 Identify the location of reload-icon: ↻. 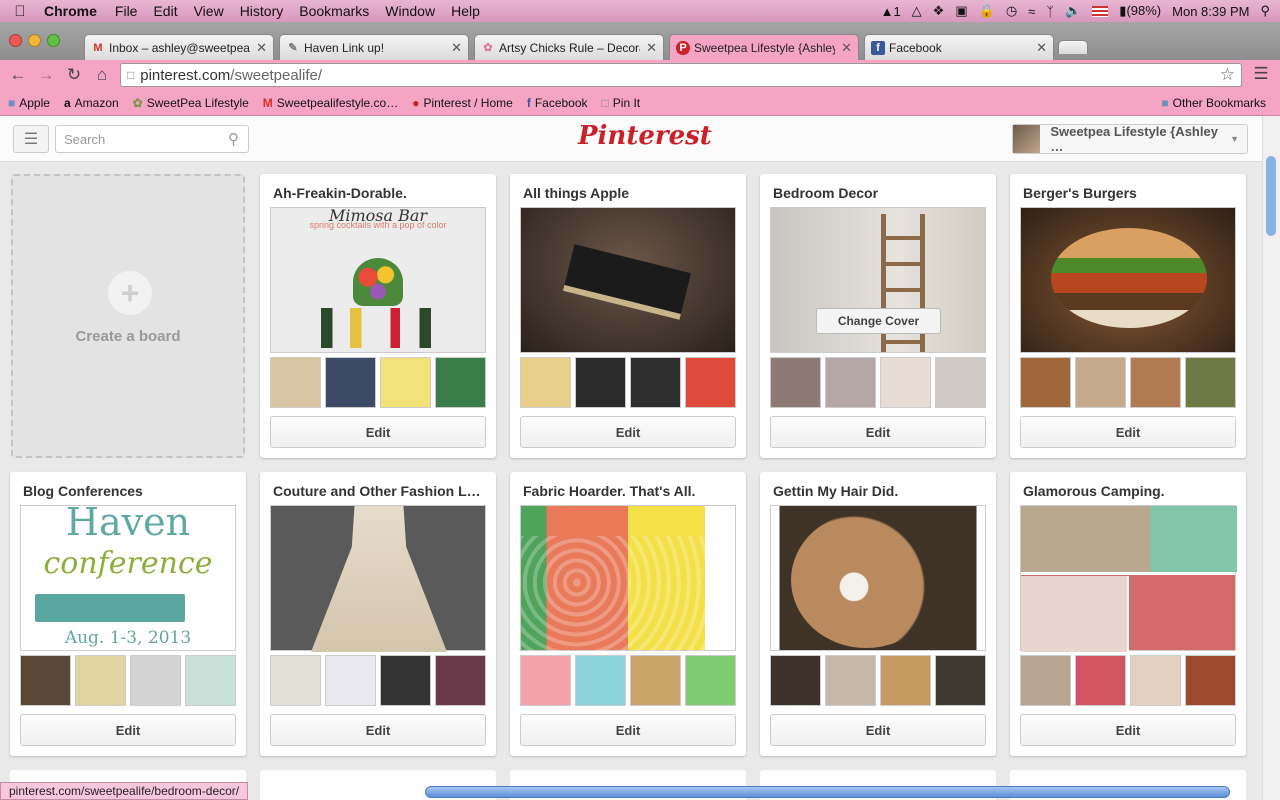
(74, 75).